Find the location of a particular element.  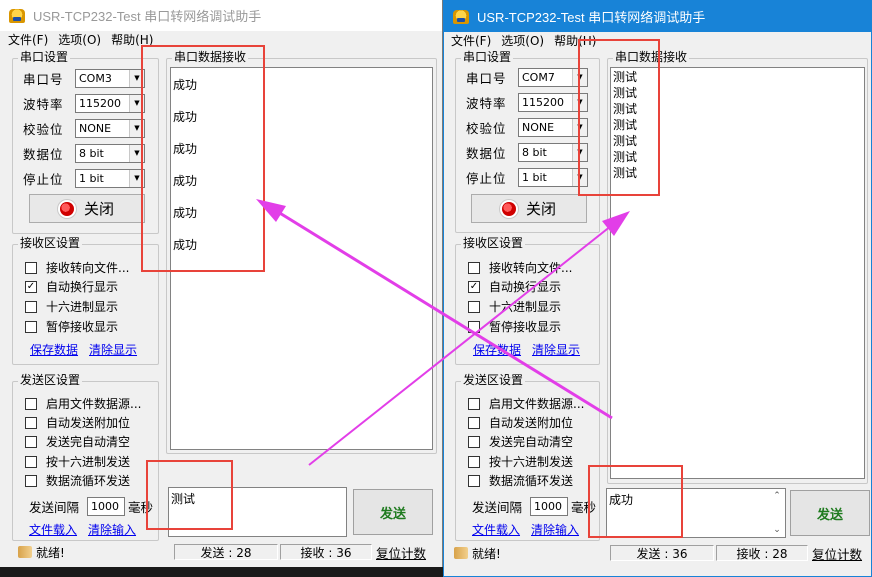

port-select: COM3 ▼ is located at coordinates (110, 78).